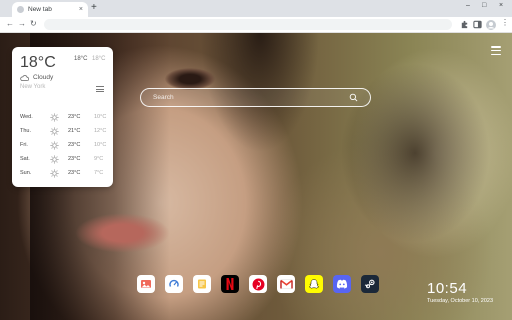  I want to click on forecast-row: Sun. 23°C 7°C, so click(63, 174).